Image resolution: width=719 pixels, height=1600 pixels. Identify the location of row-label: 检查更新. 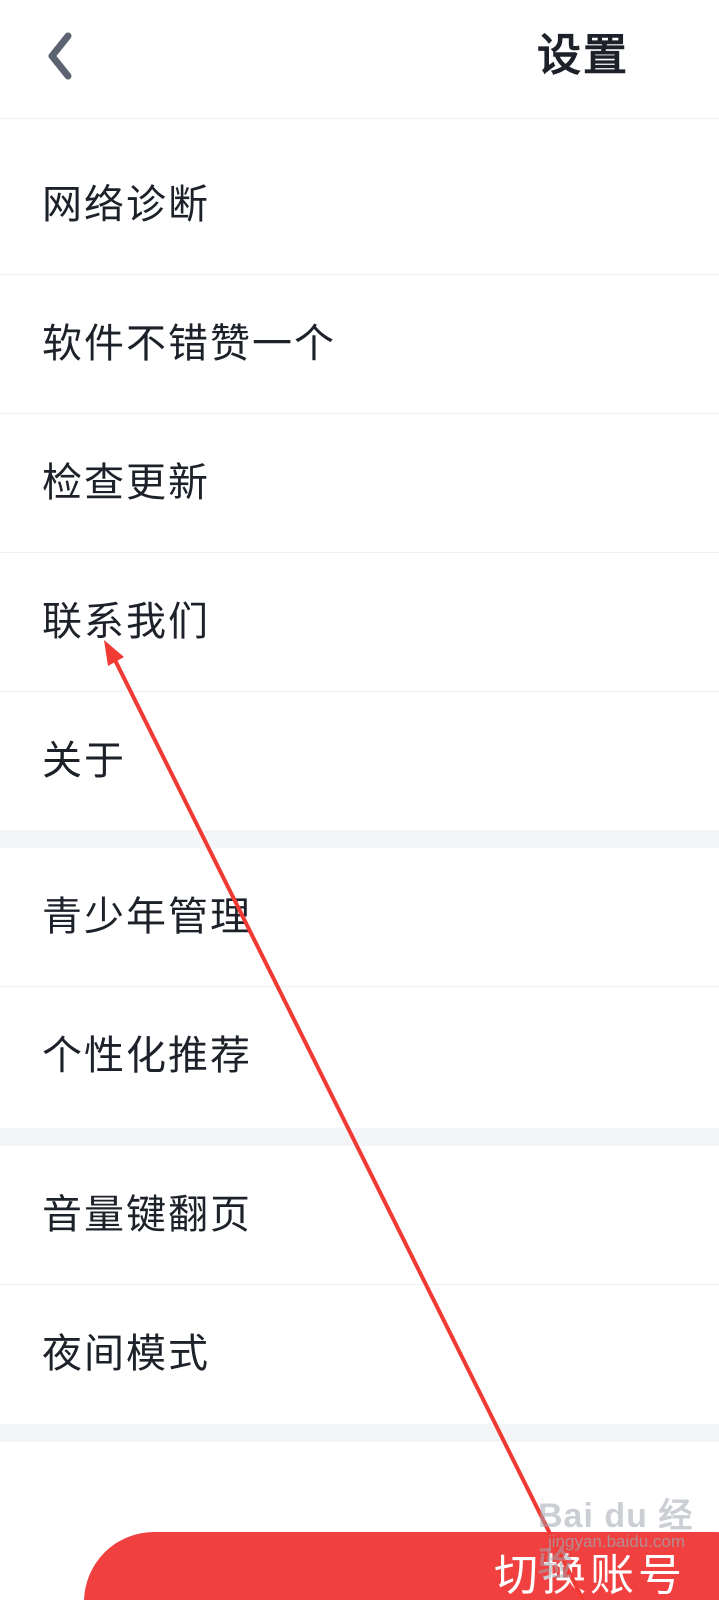
(126, 483).